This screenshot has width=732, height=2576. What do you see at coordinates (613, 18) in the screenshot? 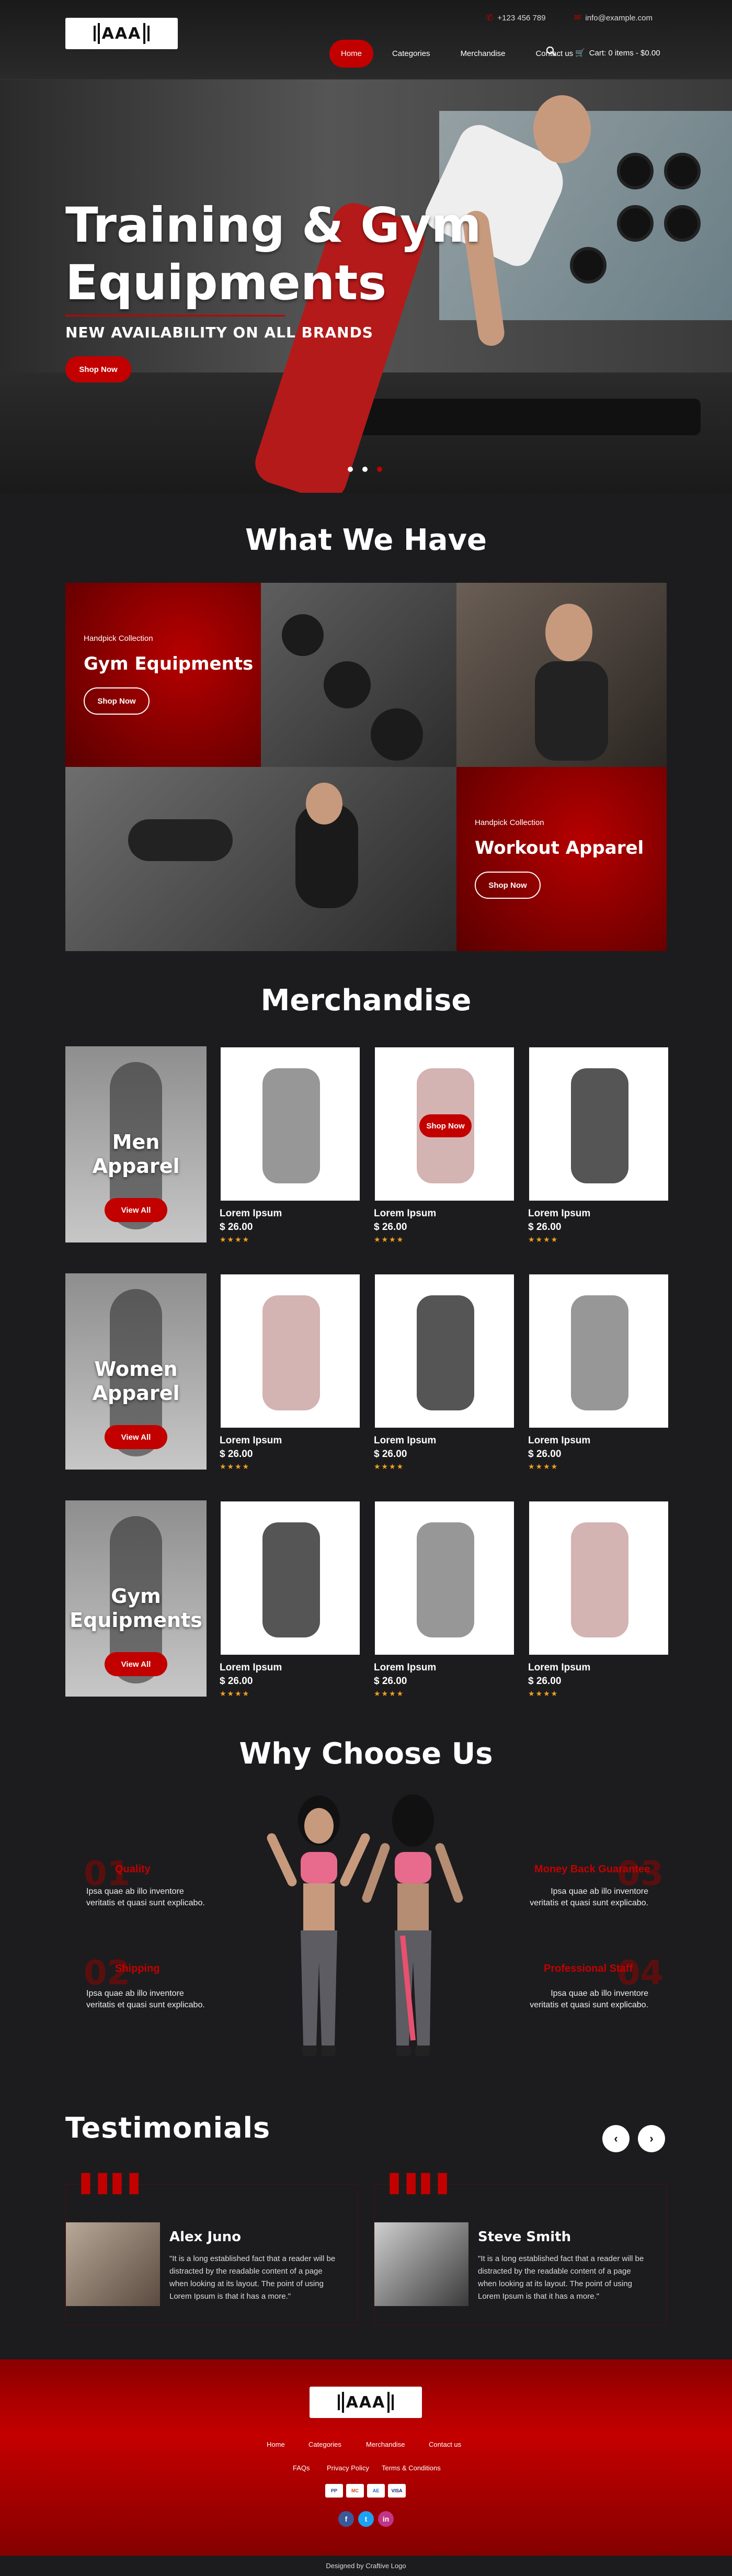
I see `email-contact: ✉ info@example.com` at bounding box center [613, 18].